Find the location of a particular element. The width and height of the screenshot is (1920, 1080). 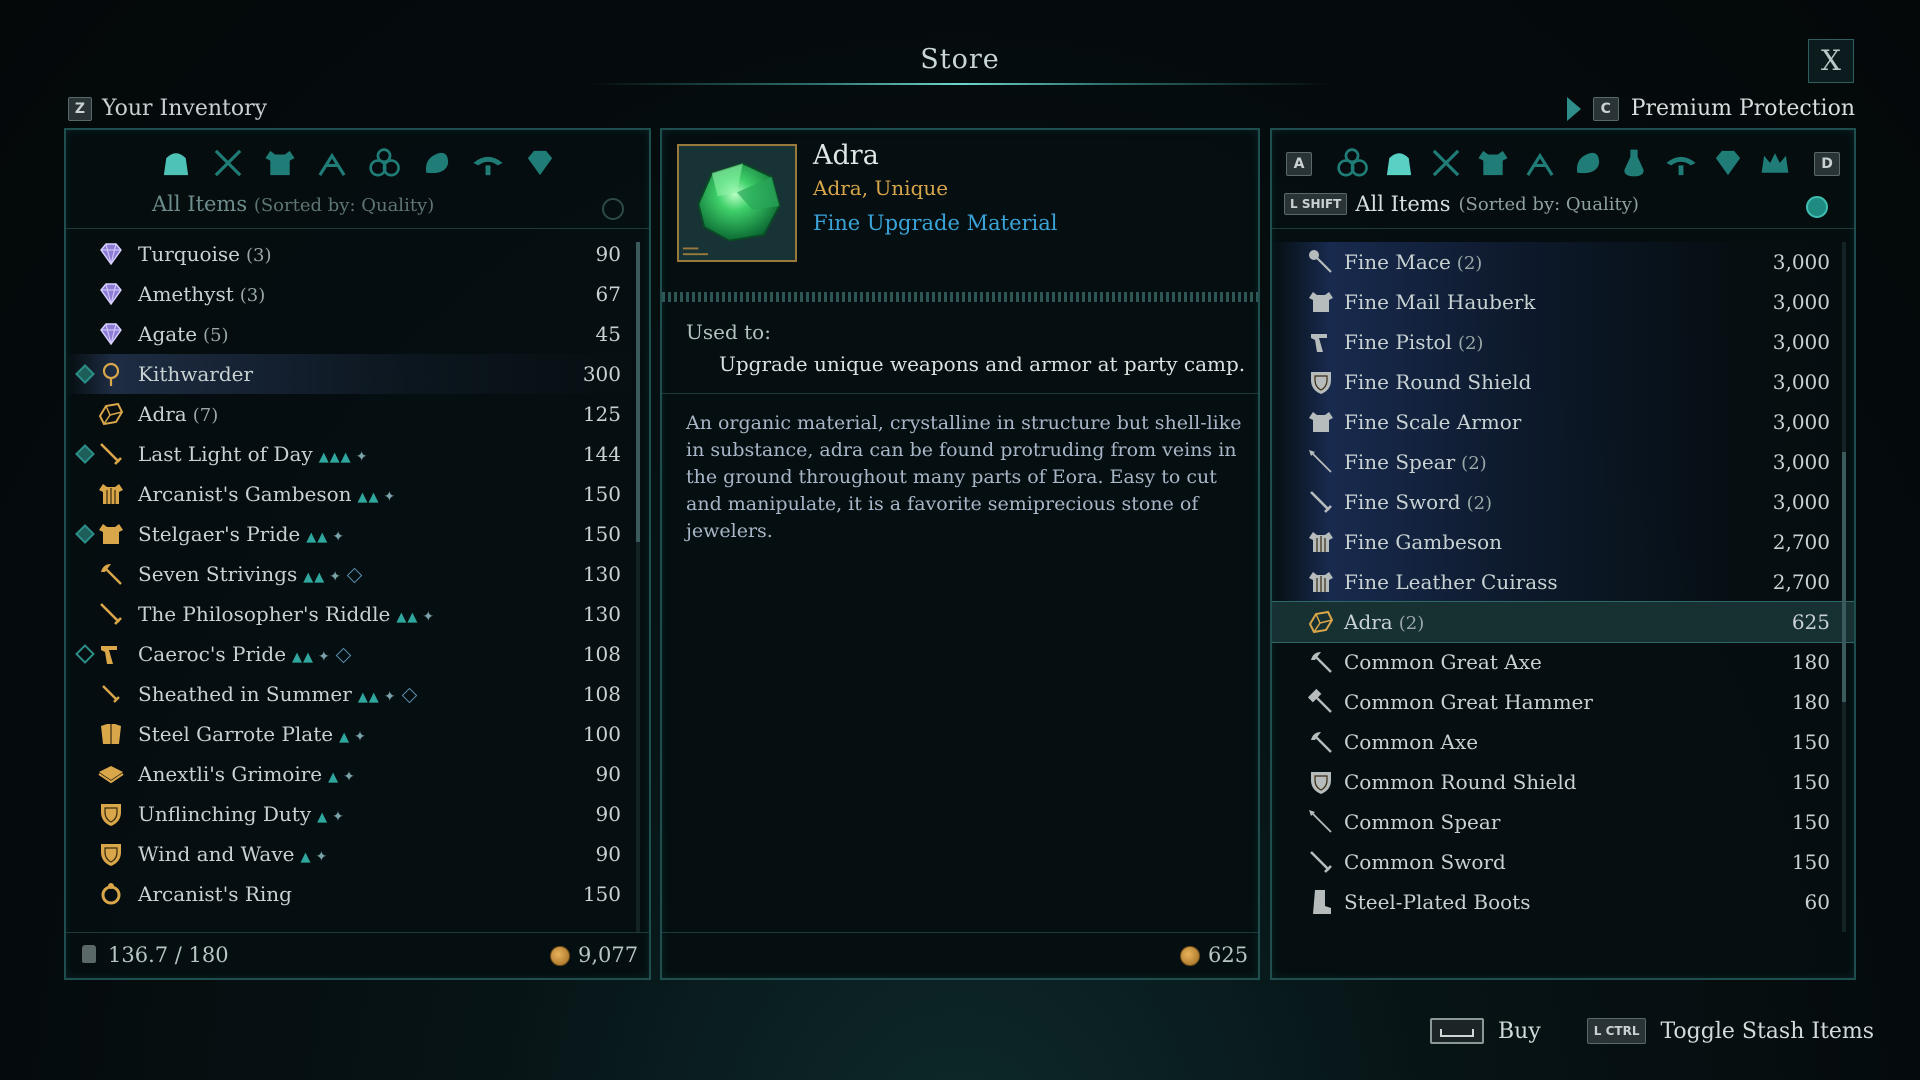

list-item: Common Sword 150 is located at coordinates (1563, 862).